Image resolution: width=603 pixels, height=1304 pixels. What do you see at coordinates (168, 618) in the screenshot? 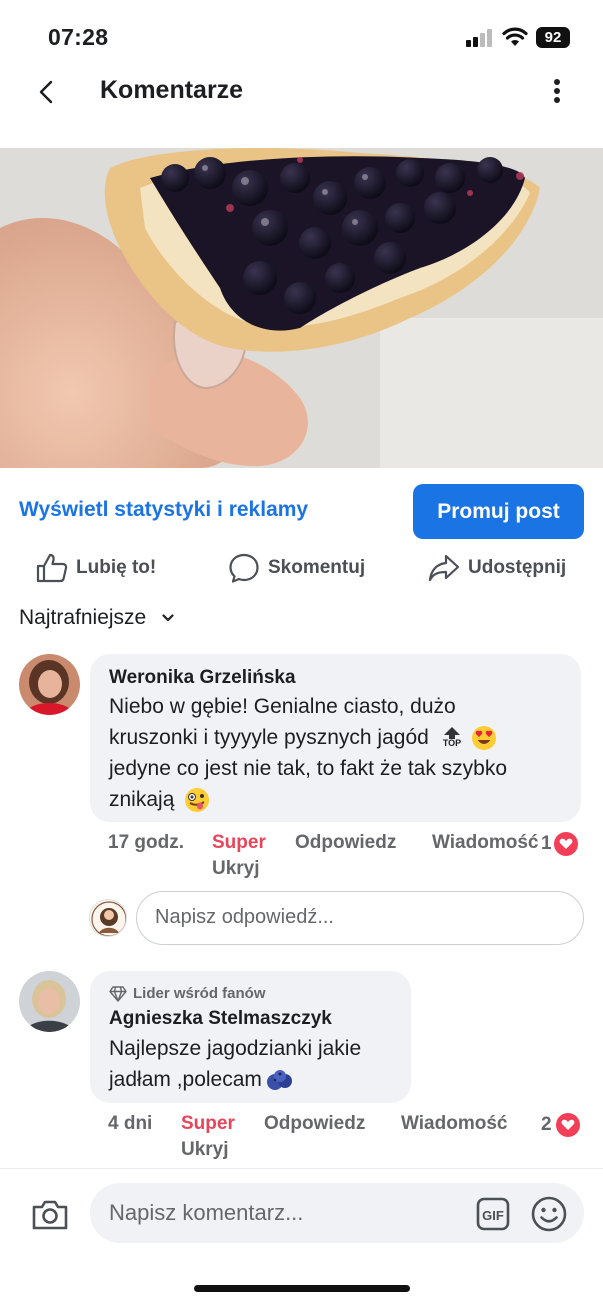
I see `chevron-down-icon` at bounding box center [168, 618].